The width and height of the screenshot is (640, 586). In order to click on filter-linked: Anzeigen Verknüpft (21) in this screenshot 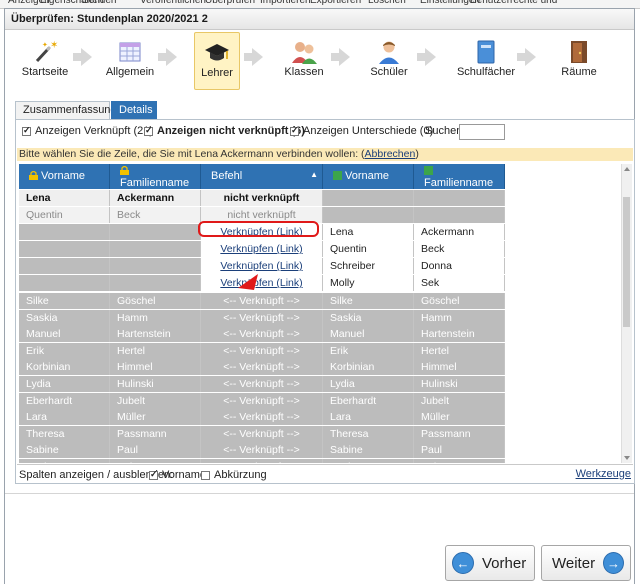, I will do `click(87, 131)`.